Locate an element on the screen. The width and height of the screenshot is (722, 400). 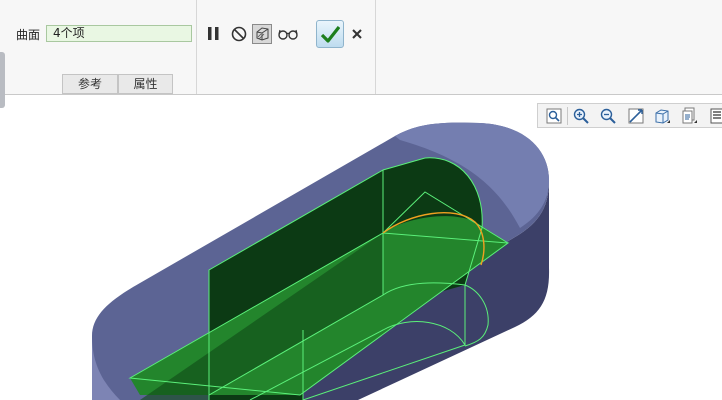
surface-label: 曲面 is located at coordinates (28, 35).